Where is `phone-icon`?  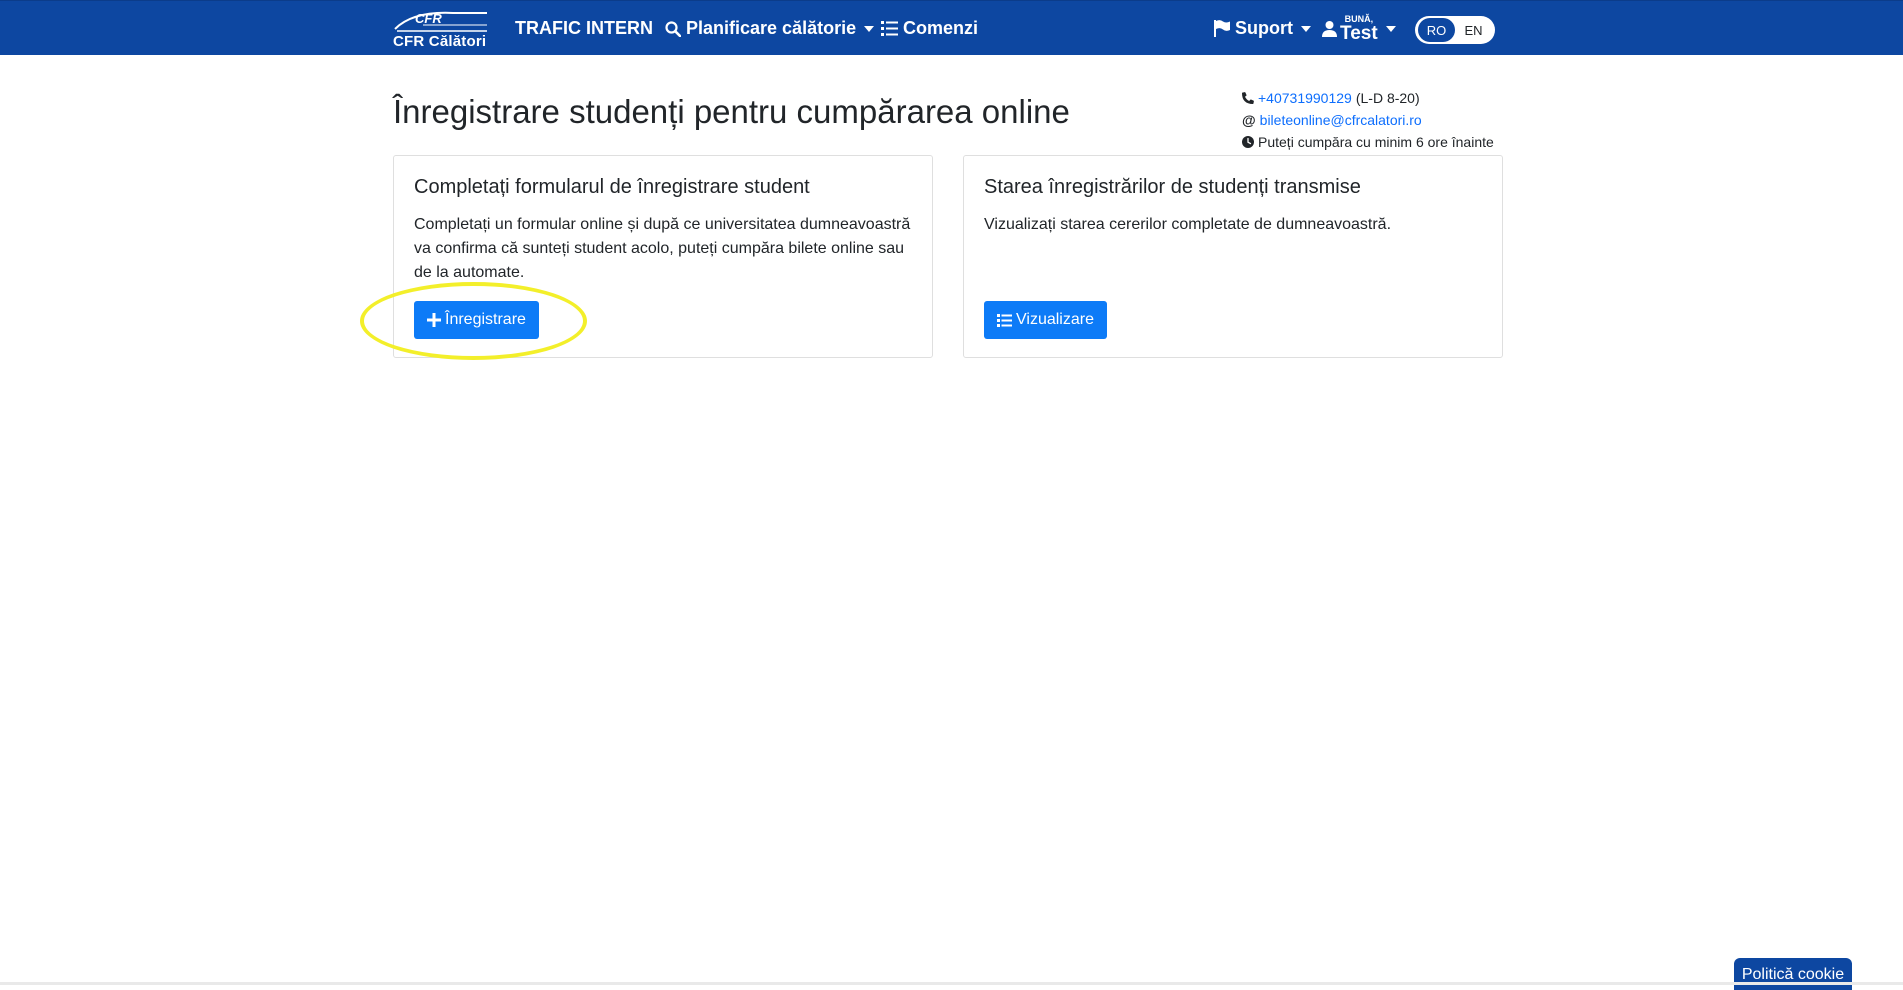
phone-icon is located at coordinates (1248, 98).